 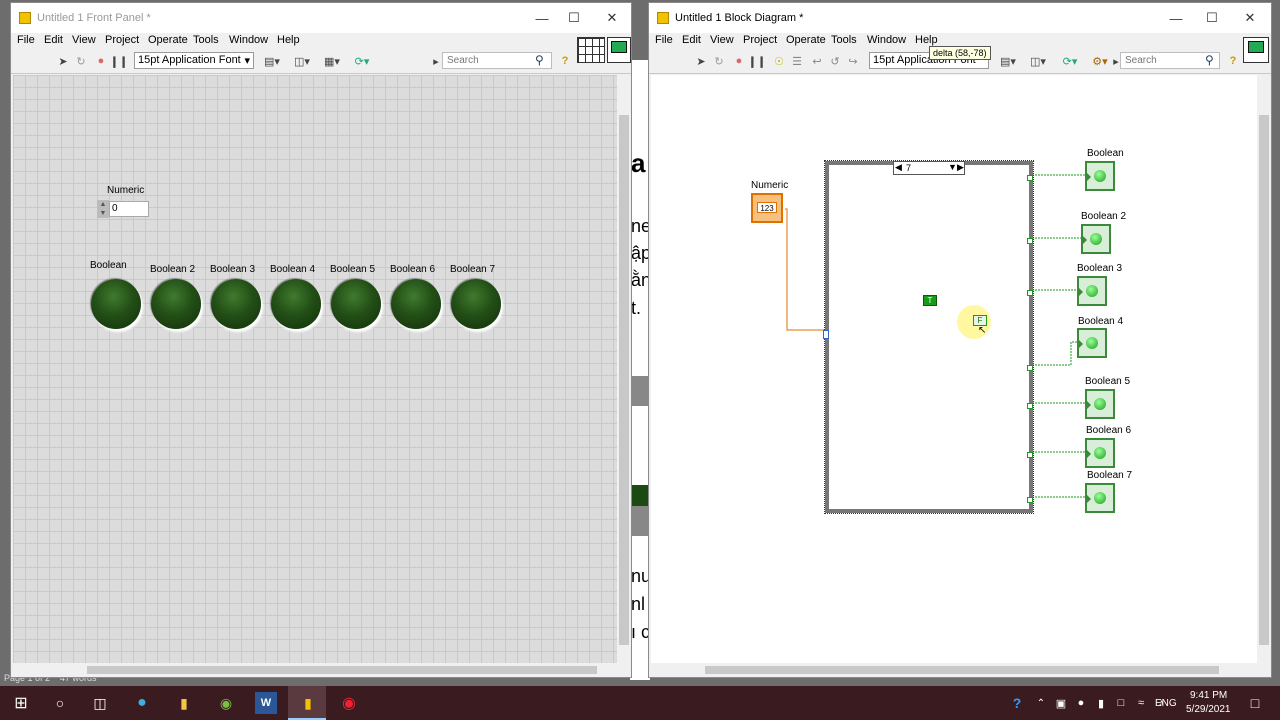 What do you see at coordinates (853, 61) in the screenshot?
I see `step-out-icon: ↪` at bounding box center [853, 61].